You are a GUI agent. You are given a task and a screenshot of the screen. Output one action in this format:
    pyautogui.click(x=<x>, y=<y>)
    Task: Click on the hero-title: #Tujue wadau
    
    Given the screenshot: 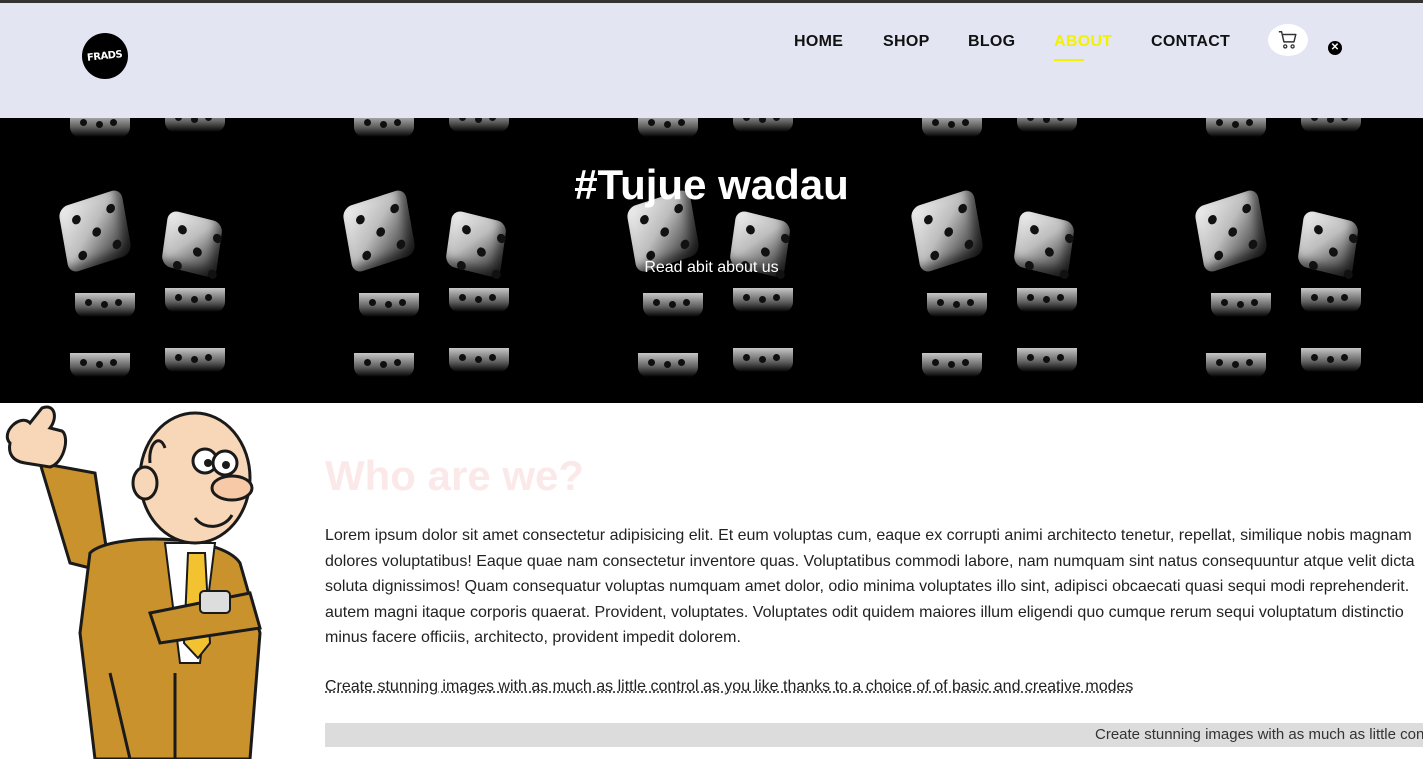 What is the action you would take?
    pyautogui.click(x=711, y=184)
    